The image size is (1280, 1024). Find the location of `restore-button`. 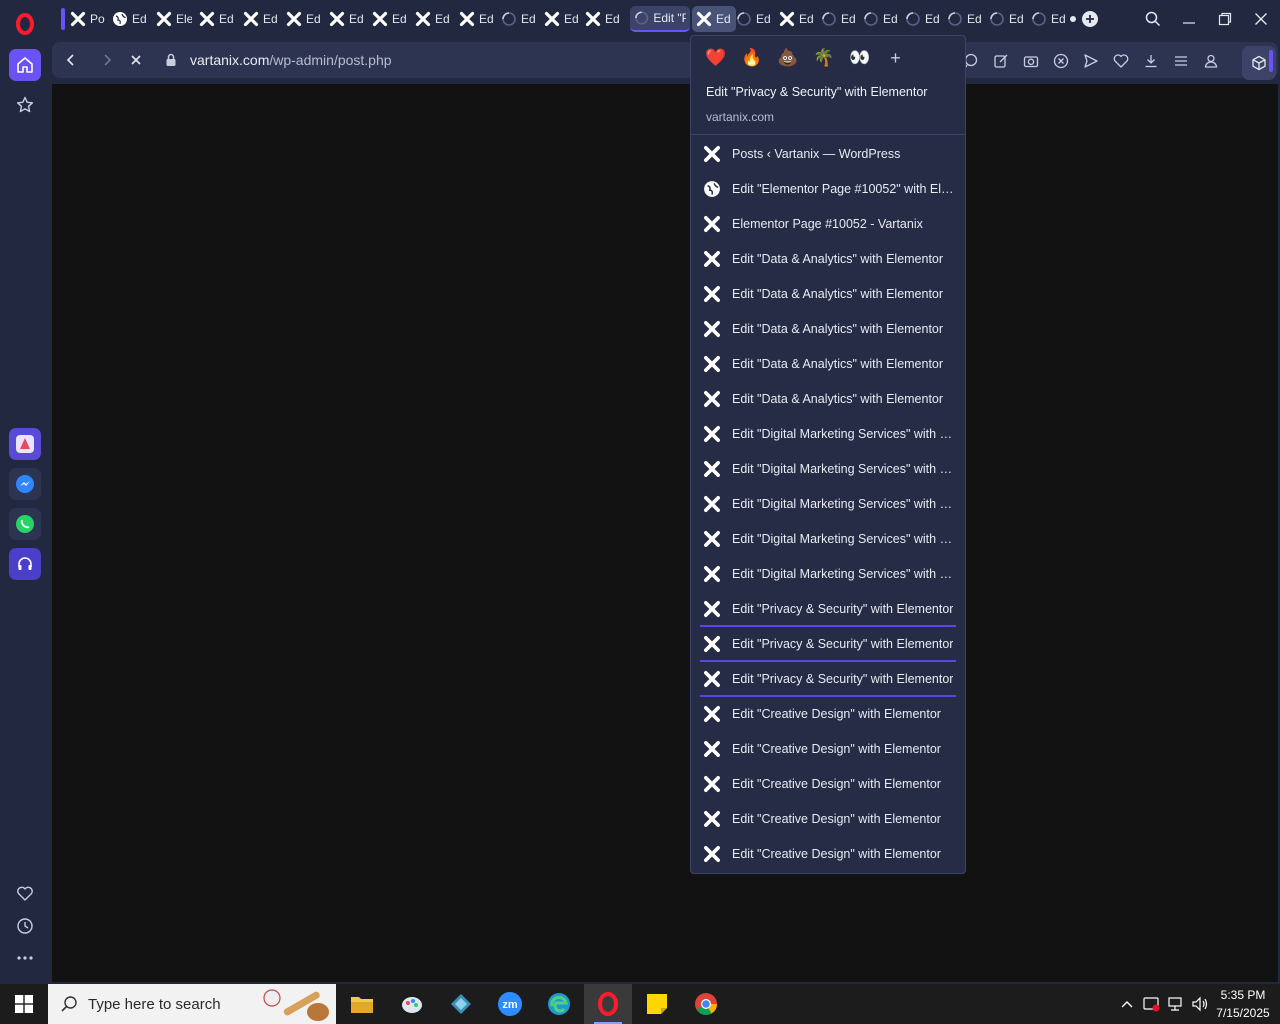

restore-button is located at coordinates (1225, 19).